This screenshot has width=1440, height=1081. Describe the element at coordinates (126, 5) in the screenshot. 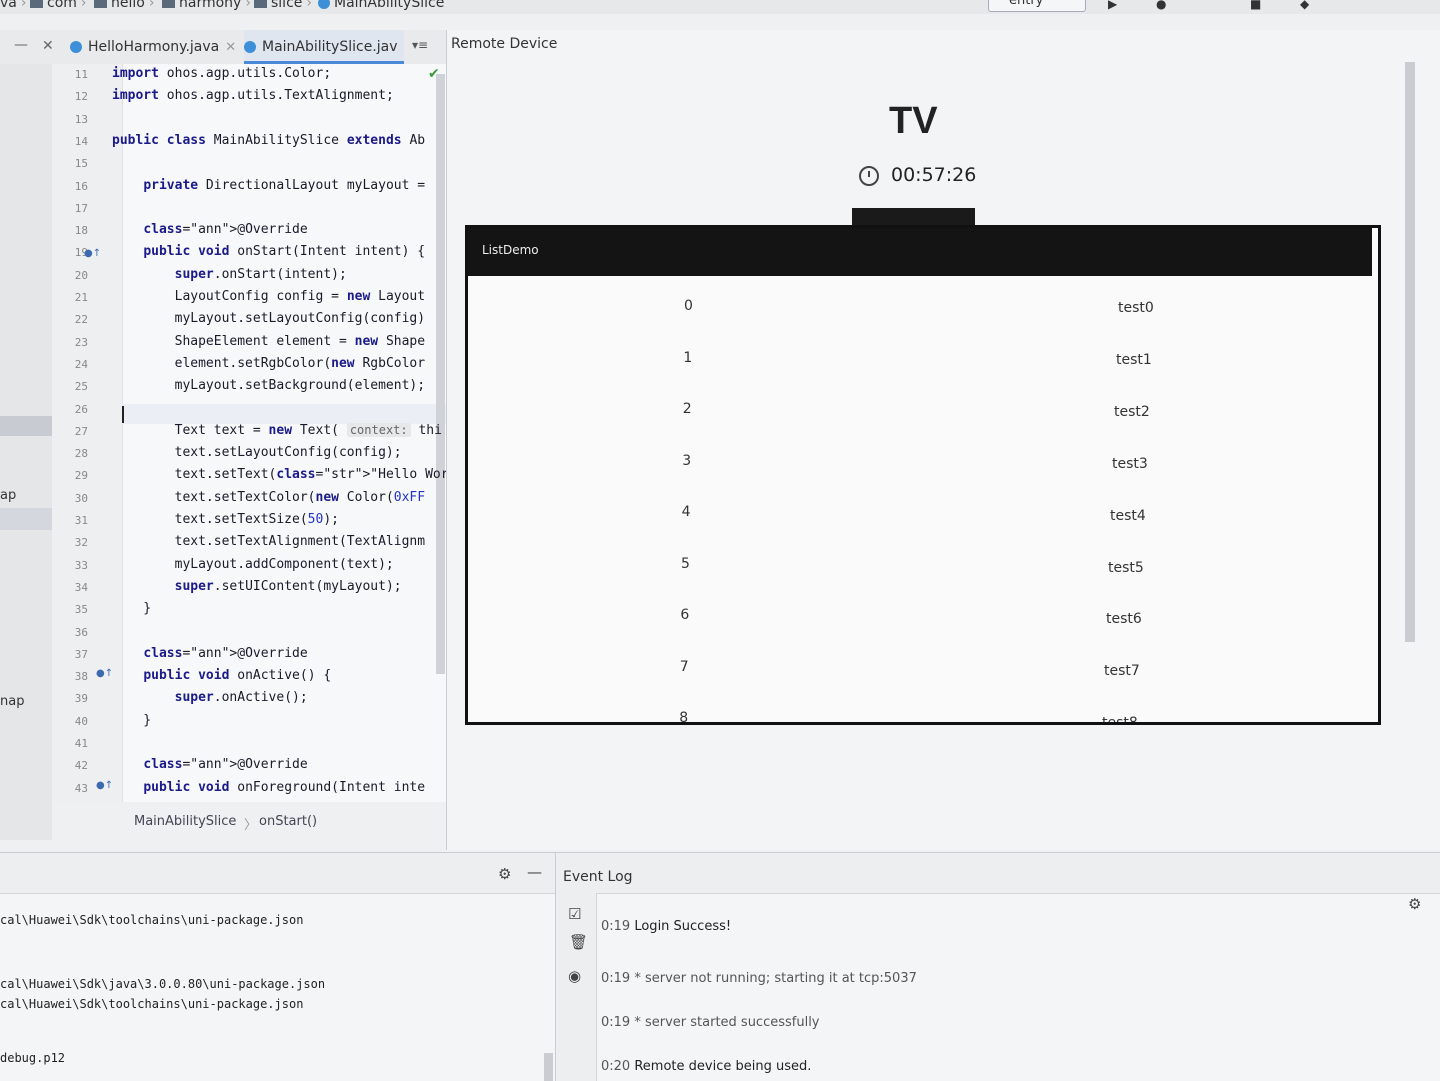

I see `breadcrumb-item-hello: hello ›` at that location.